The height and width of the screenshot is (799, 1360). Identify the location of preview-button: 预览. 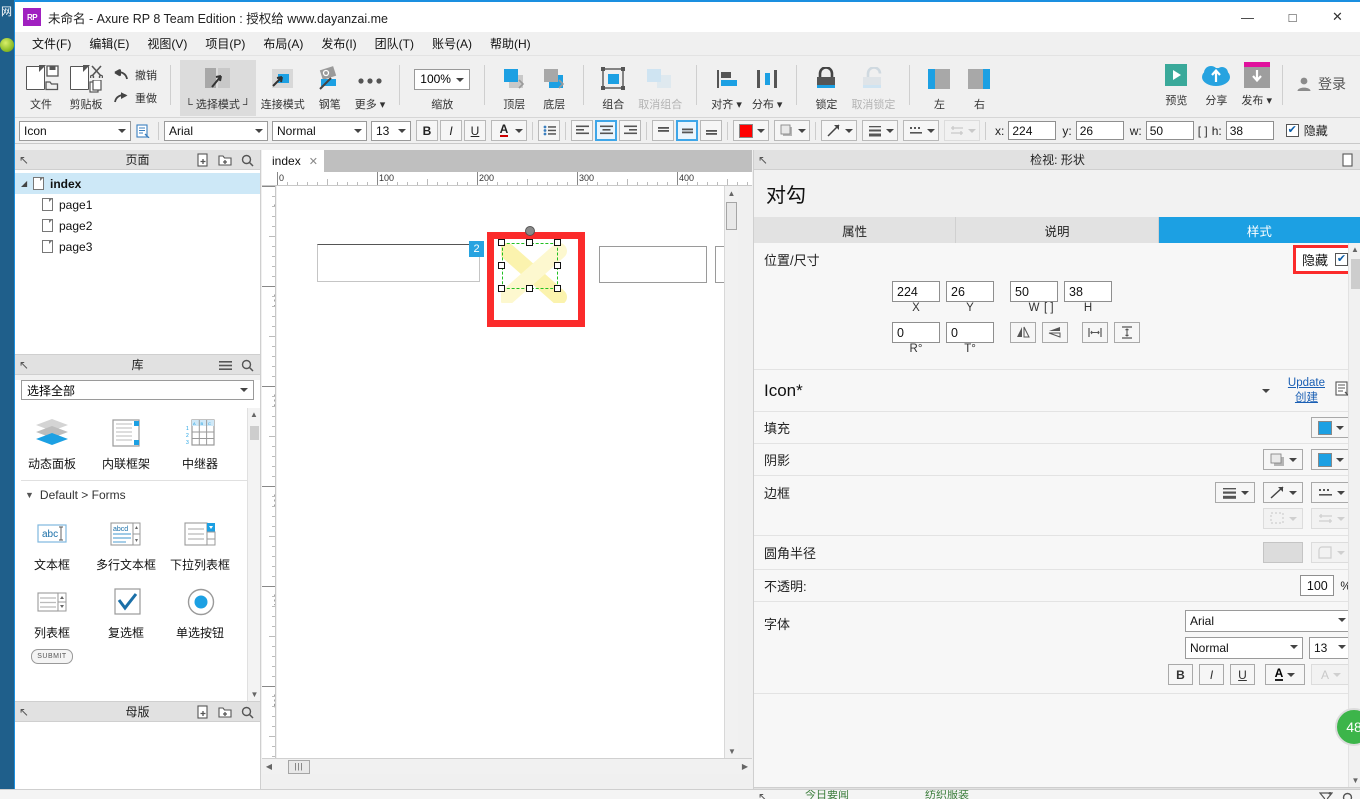
(1176, 84).